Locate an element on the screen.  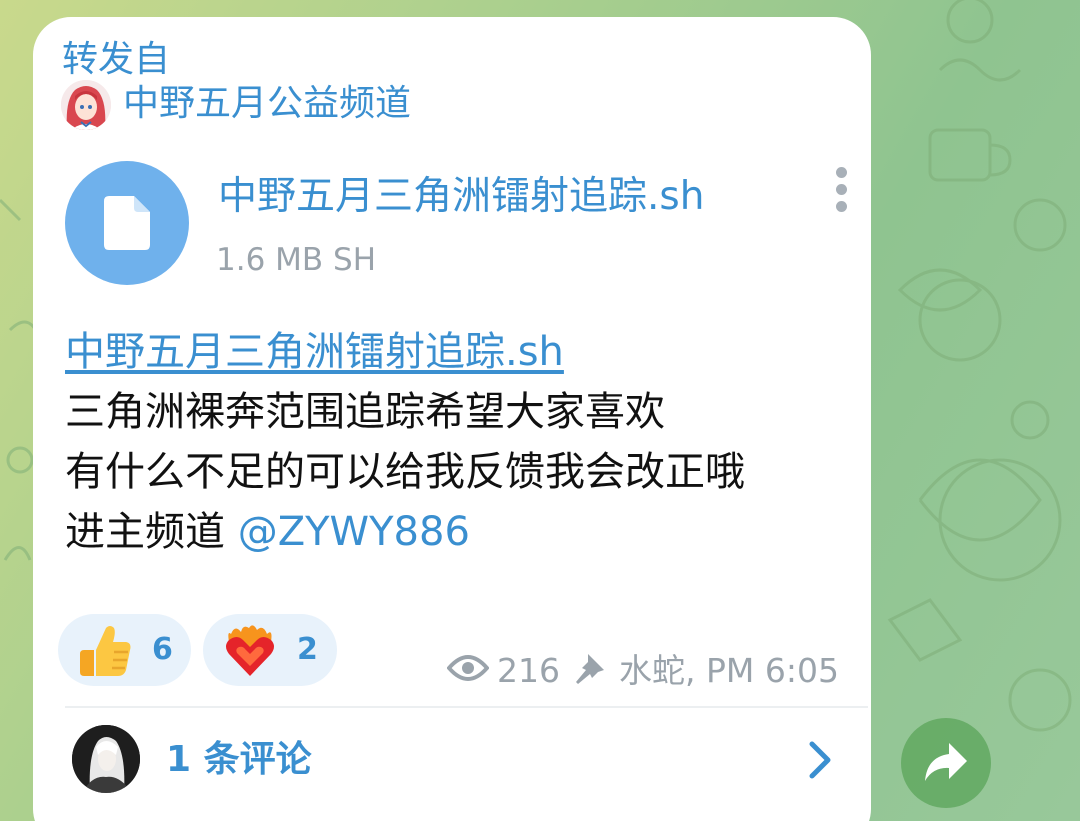
channel-mention-link: @ZYWY886 is located at coordinates (354, 532).